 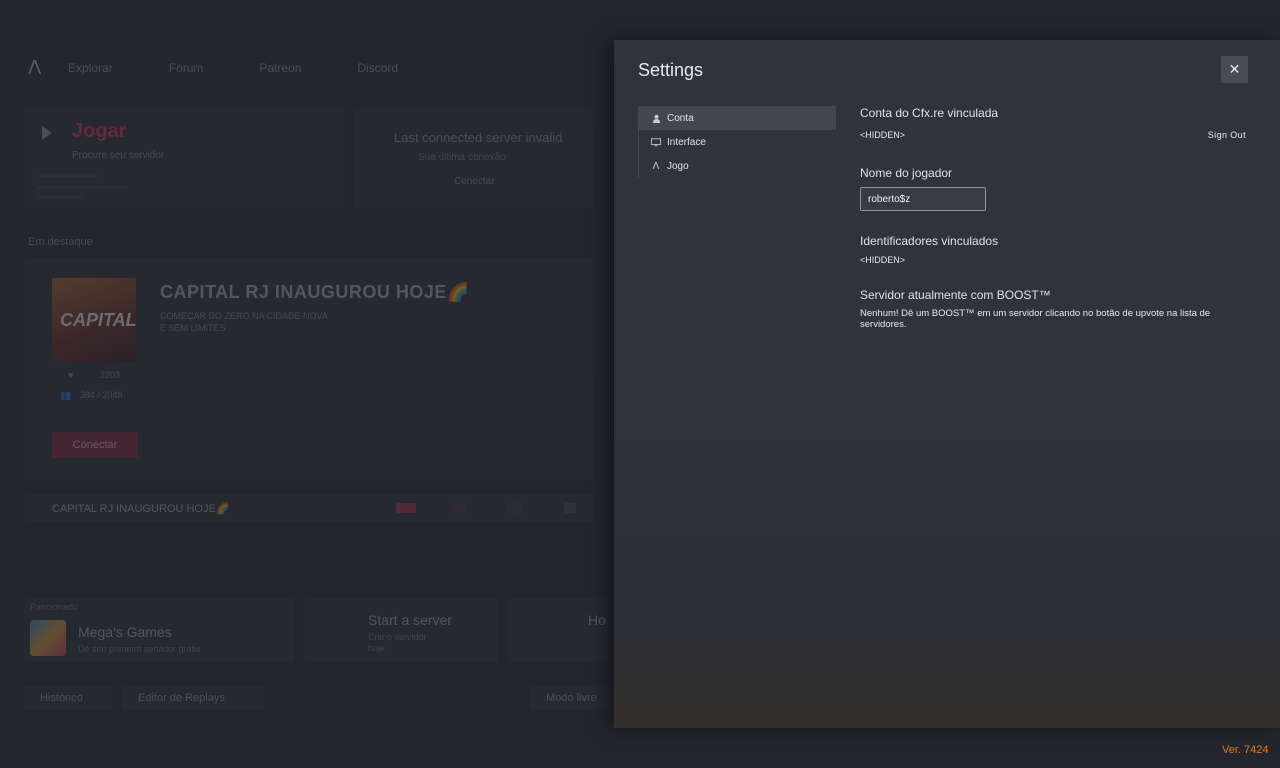 What do you see at coordinates (883, 260) in the screenshot?
I see `linked-identifiers-value: <HIDDEN>` at bounding box center [883, 260].